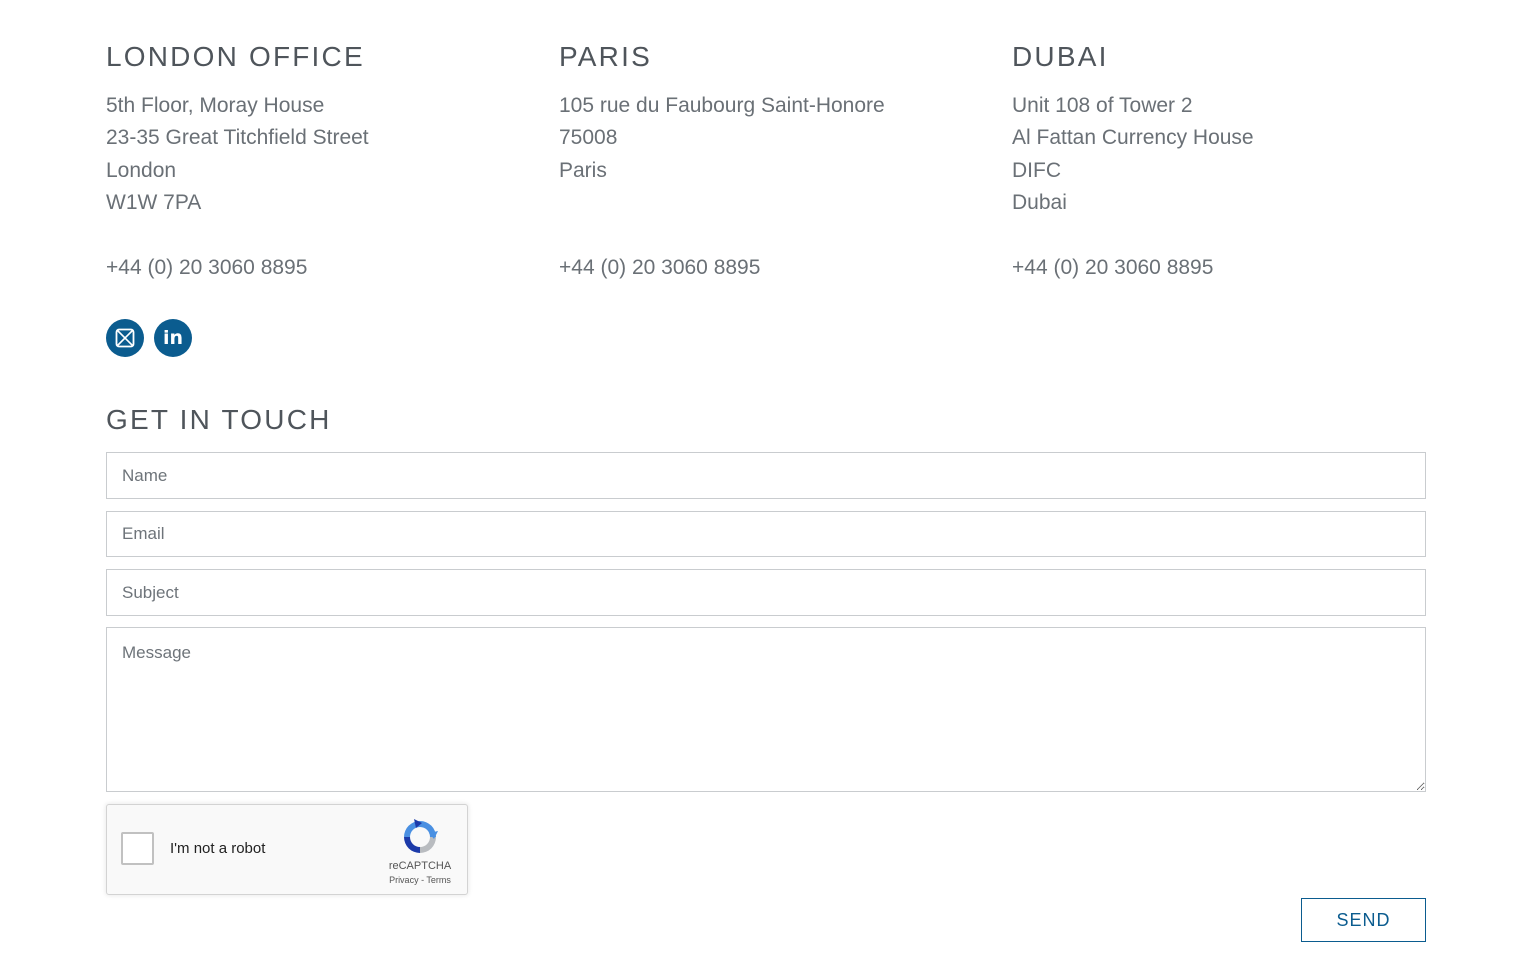  What do you see at coordinates (766, 709) in the screenshot?
I see `message-textarea` at bounding box center [766, 709].